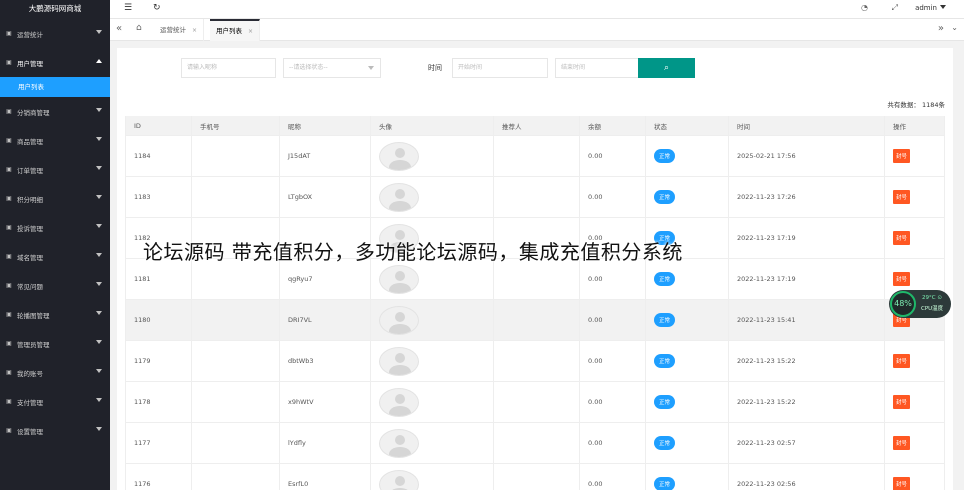 The image size is (964, 490). I want to click on column-header: 手机号, so click(236, 125).